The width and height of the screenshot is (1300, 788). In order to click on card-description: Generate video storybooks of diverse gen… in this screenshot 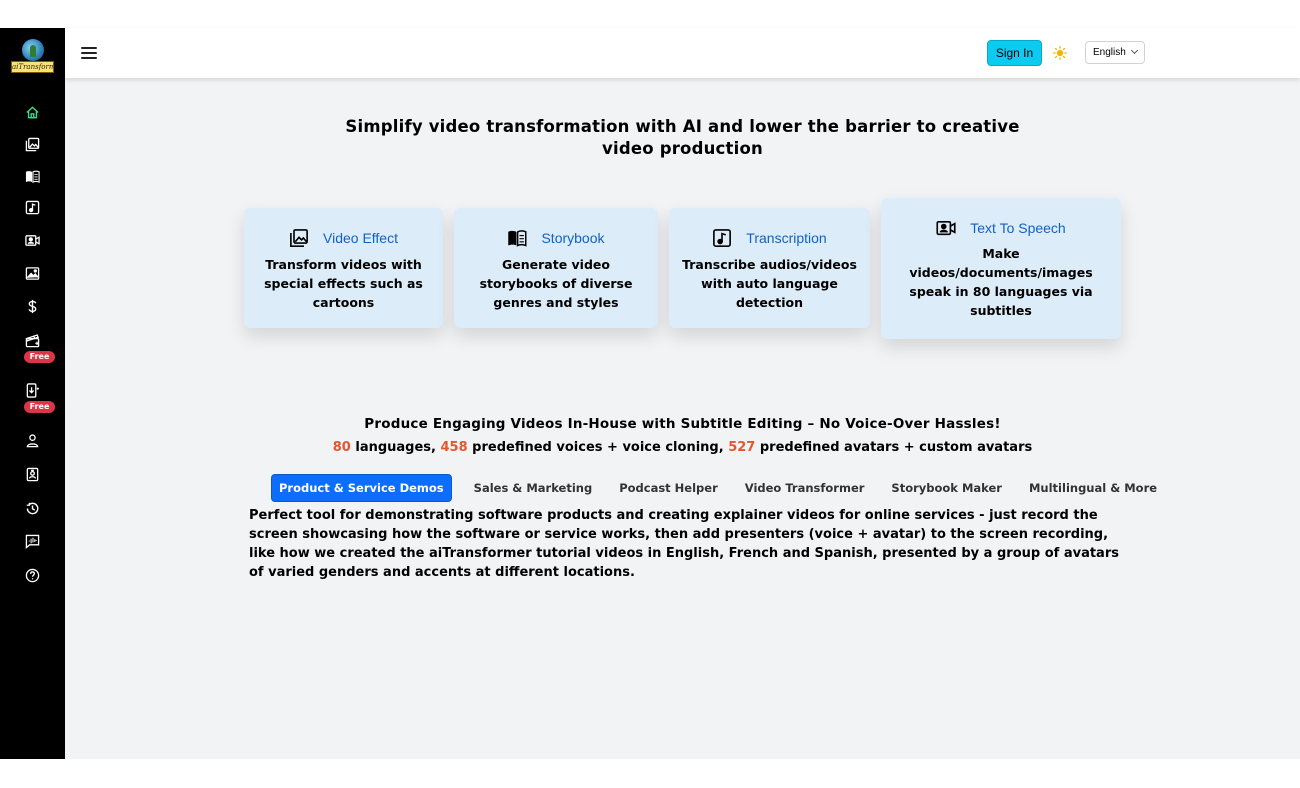, I will do `click(556, 283)`.